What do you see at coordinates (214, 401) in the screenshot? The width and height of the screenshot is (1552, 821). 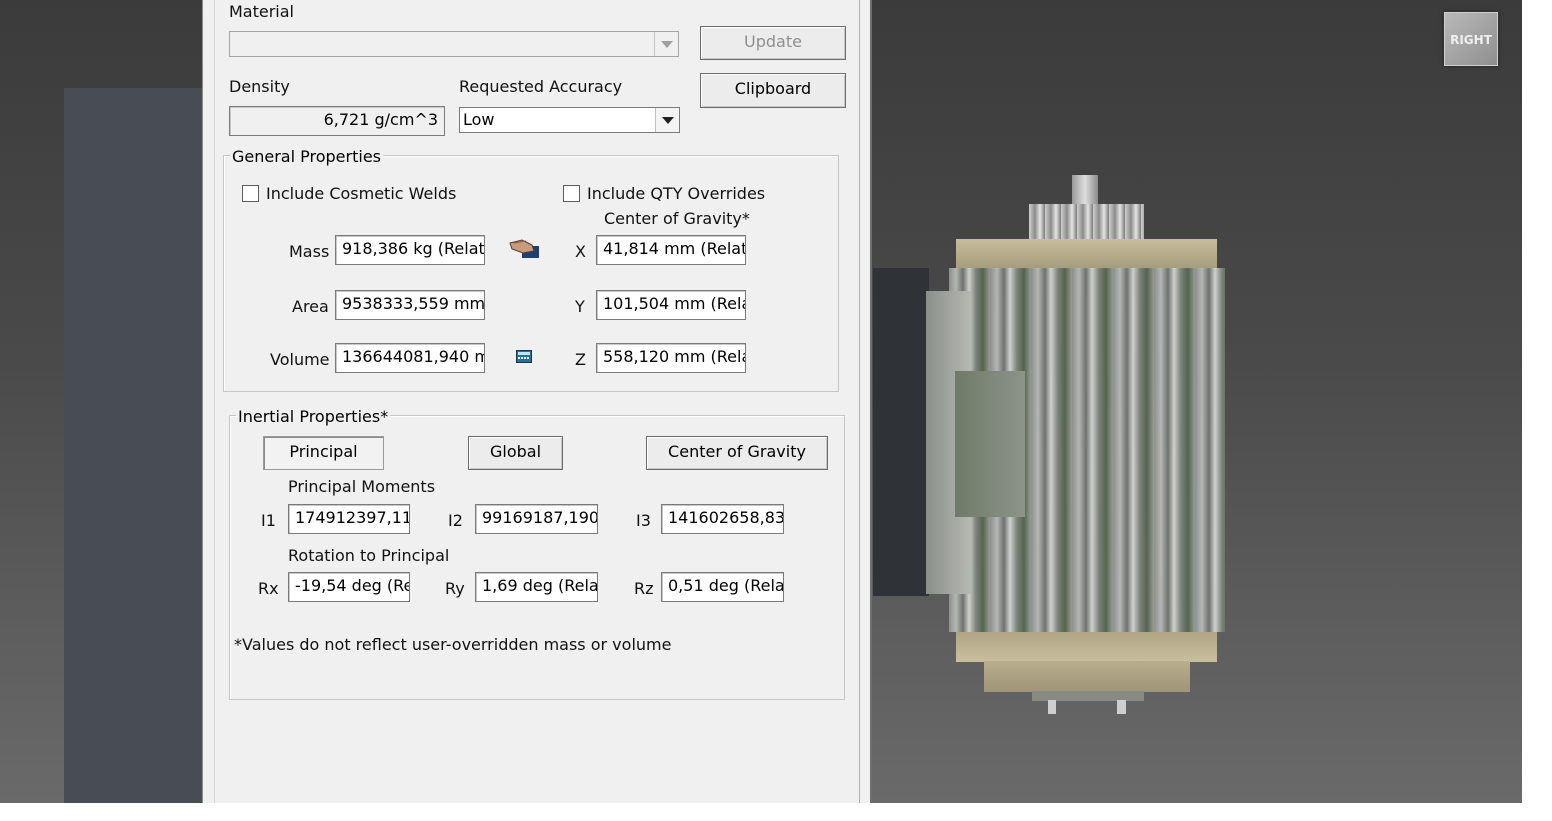 I see `dialog-divider` at bounding box center [214, 401].